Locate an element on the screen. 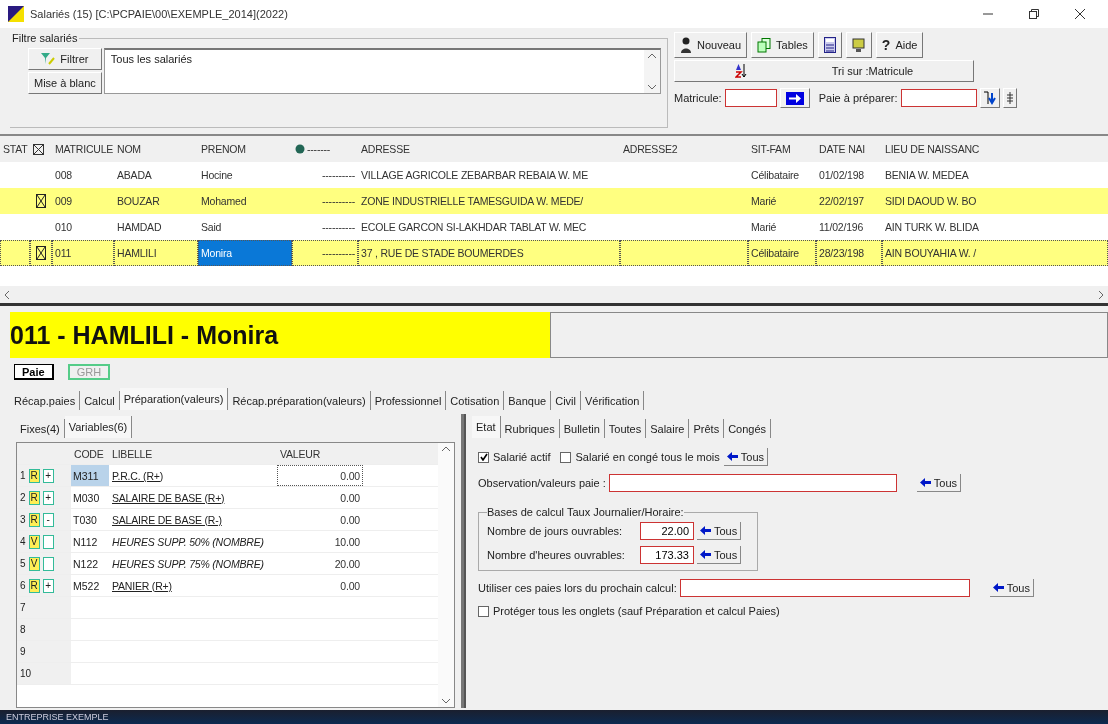 The image size is (1108, 724). jours-field: 22.00 is located at coordinates (667, 531).